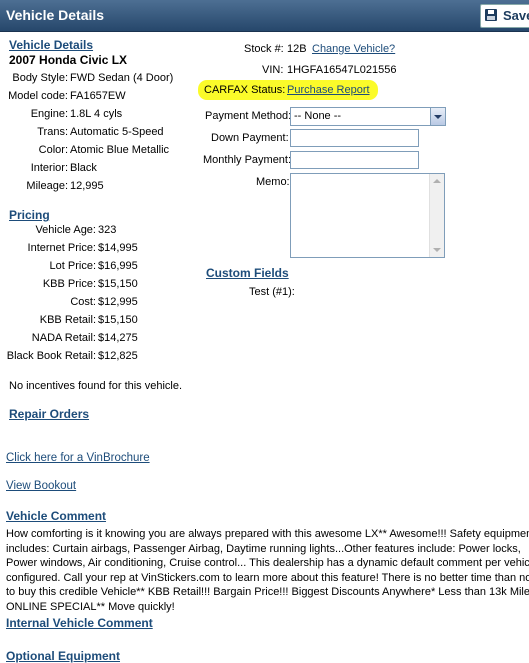 This screenshot has width=529, height=663. What do you see at coordinates (250, 138) in the screenshot?
I see `down-payment-label: Down Payment:` at bounding box center [250, 138].